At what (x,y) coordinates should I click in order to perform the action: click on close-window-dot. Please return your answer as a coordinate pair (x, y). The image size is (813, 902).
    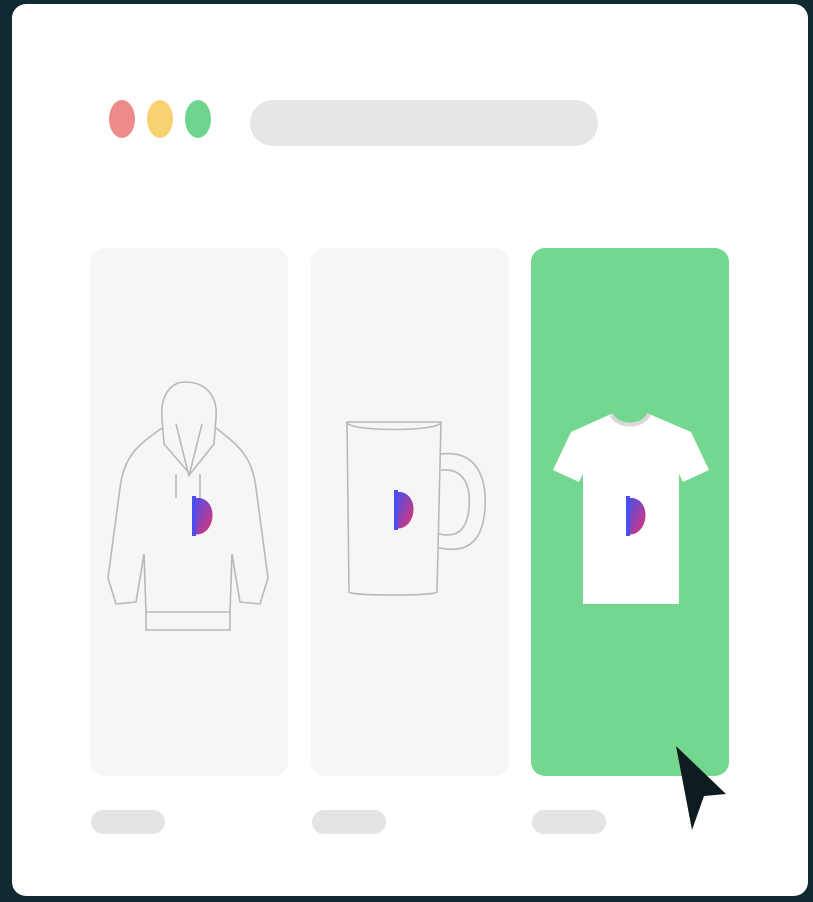
    Looking at the image, I should click on (122, 119).